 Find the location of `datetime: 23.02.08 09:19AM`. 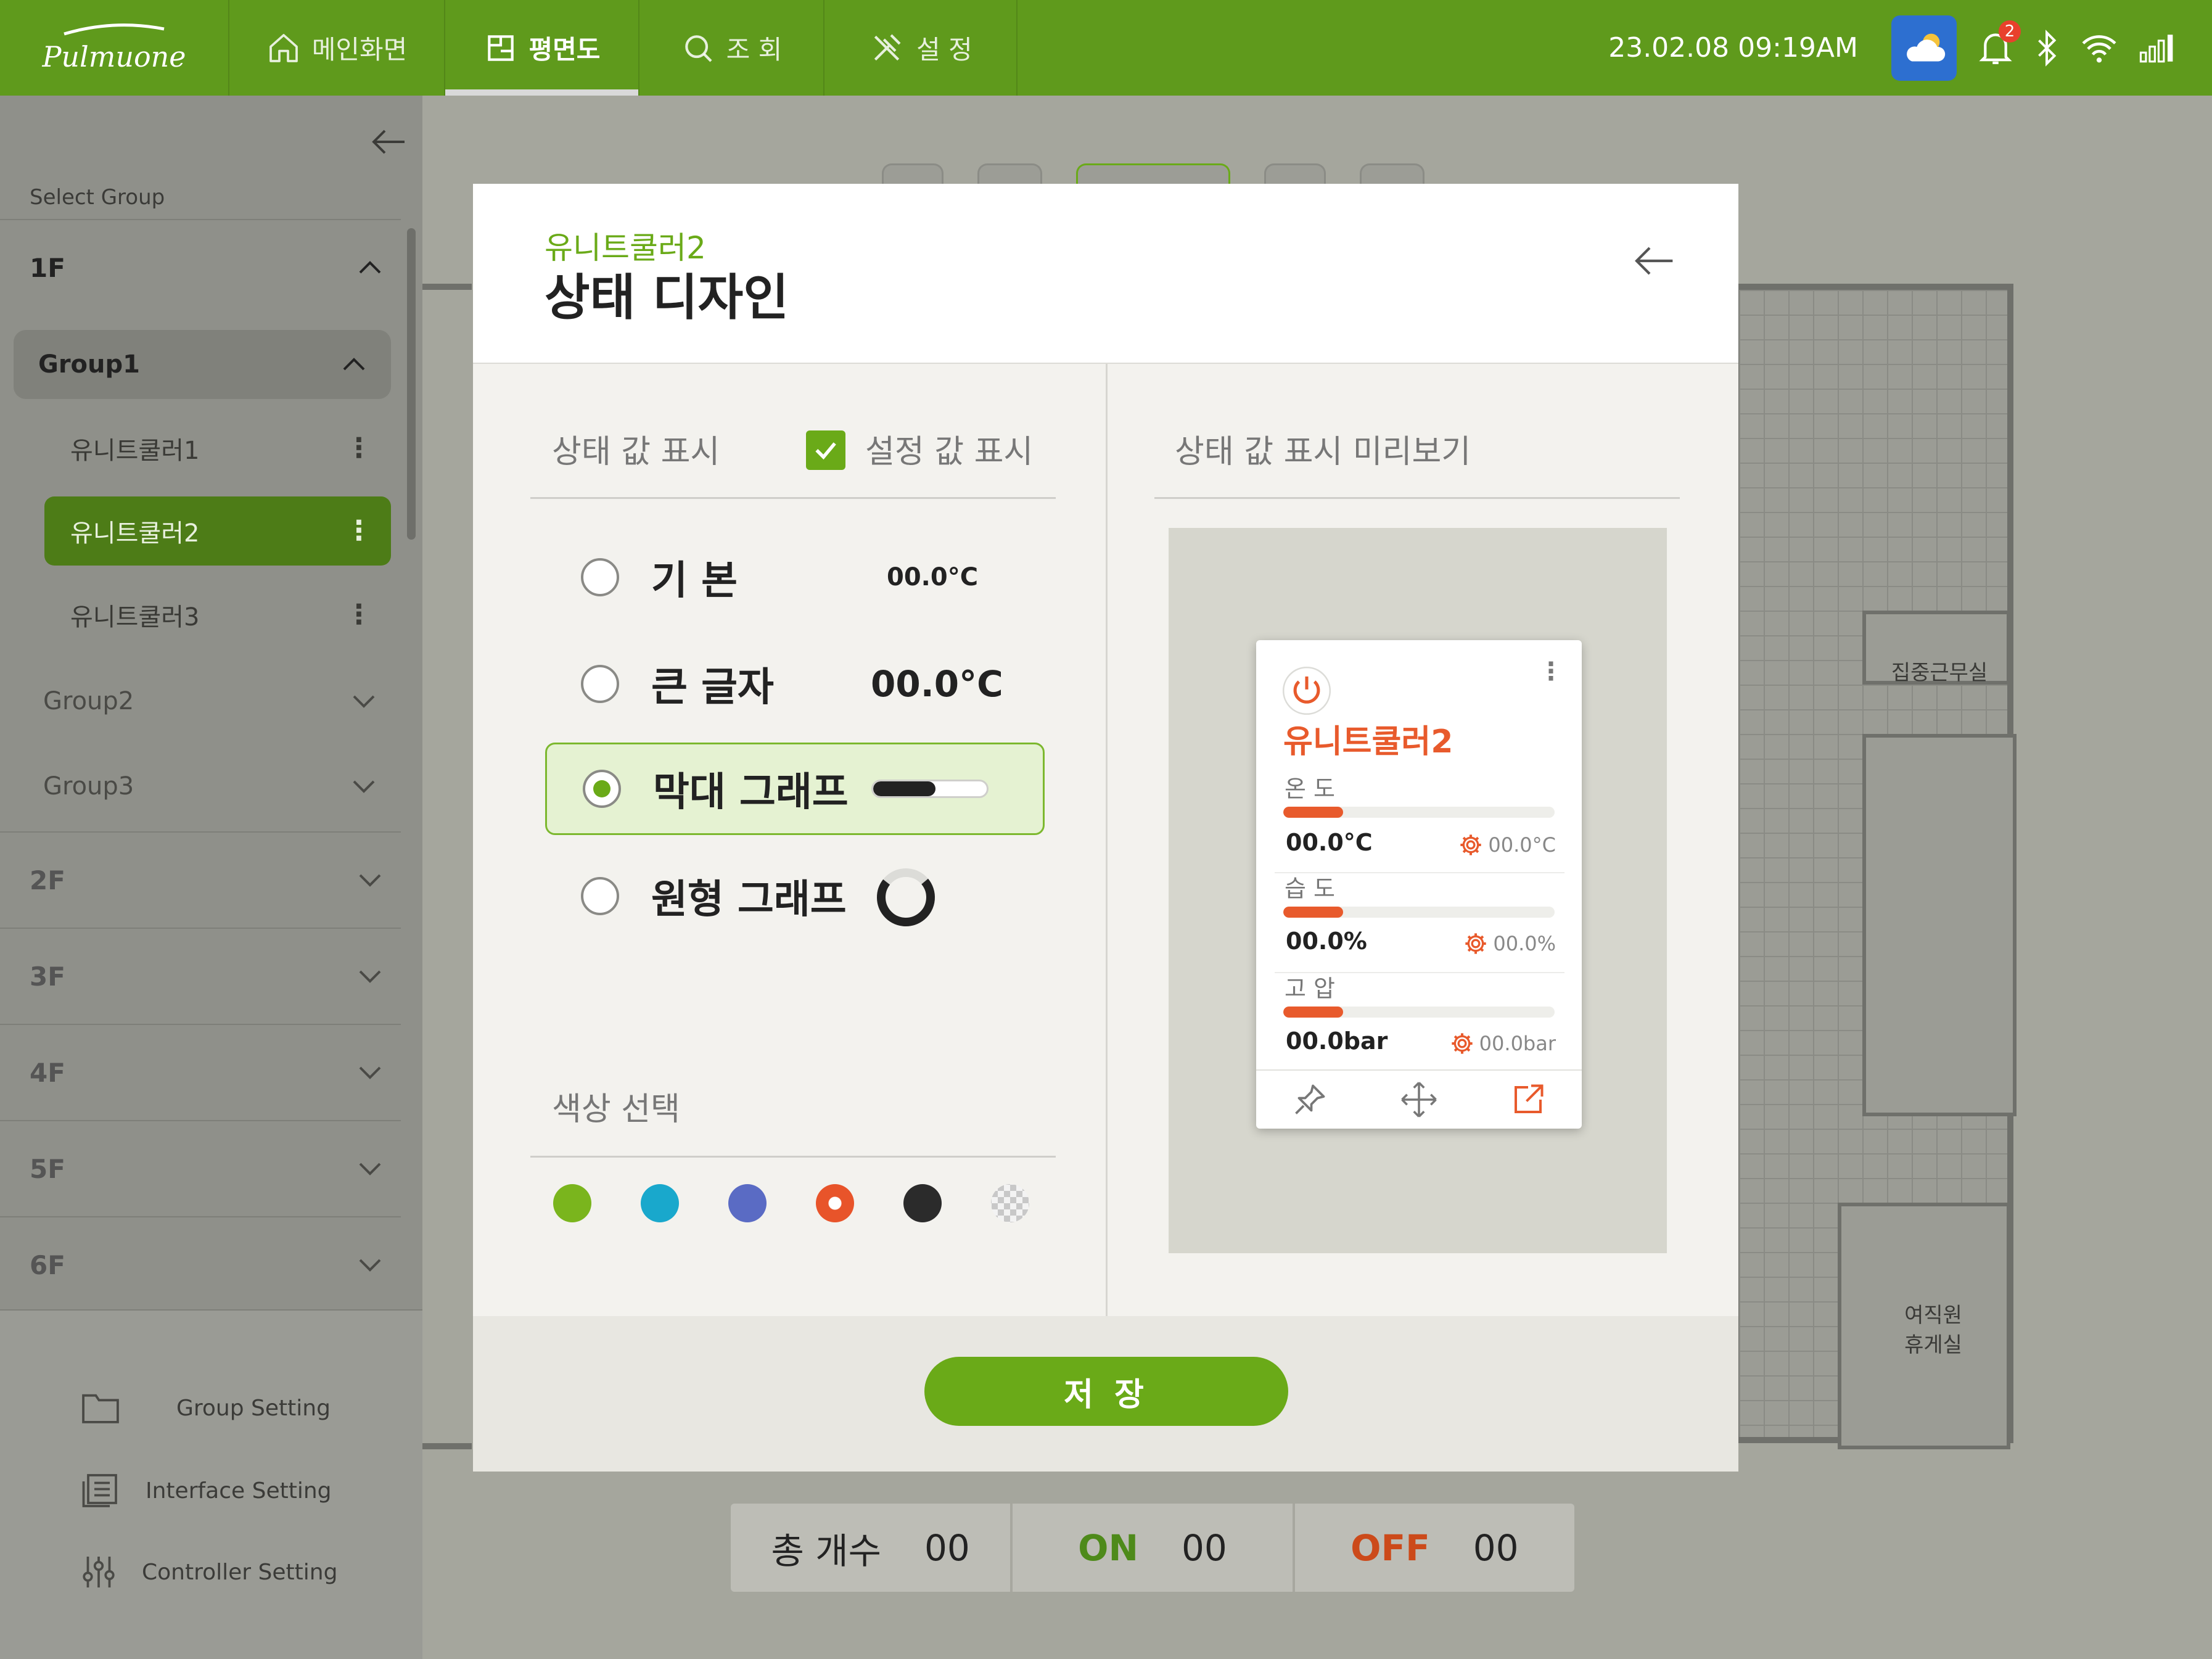

datetime: 23.02.08 09:19AM is located at coordinates (1733, 48).